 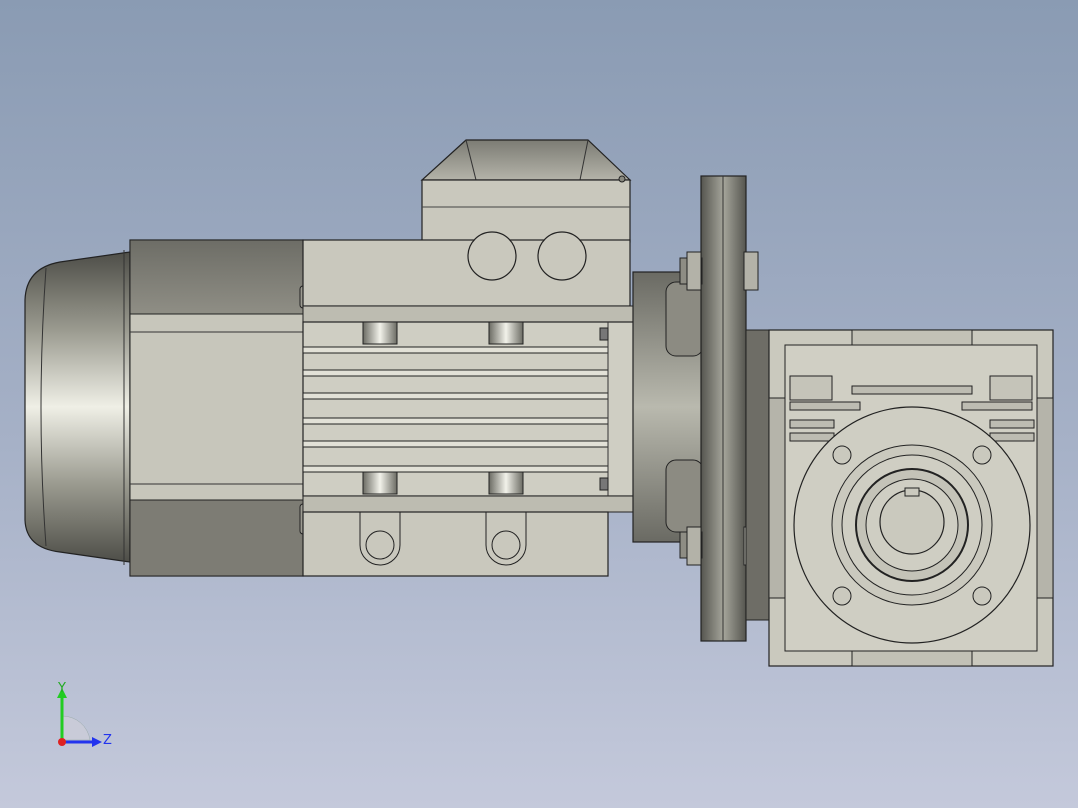 I want to click on triad-arc, so click(x=76, y=728).